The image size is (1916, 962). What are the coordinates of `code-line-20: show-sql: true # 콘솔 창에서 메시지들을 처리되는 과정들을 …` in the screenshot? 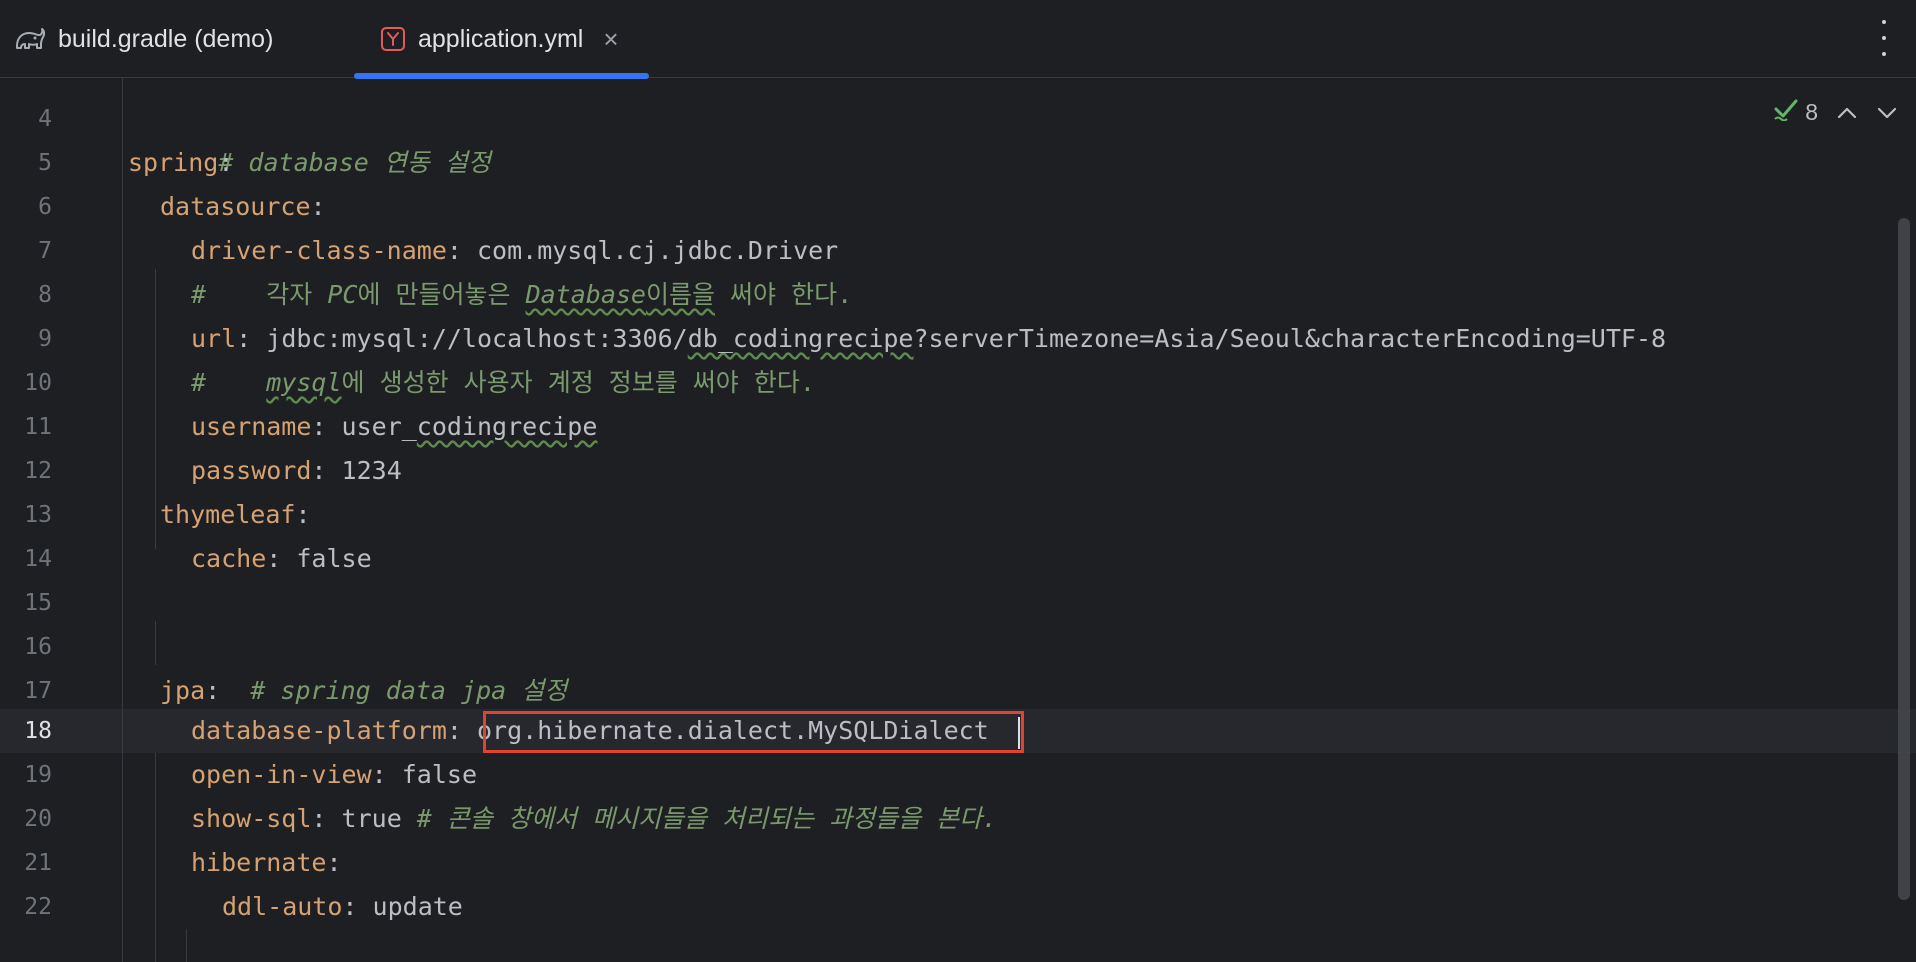 It's located at (594, 819).